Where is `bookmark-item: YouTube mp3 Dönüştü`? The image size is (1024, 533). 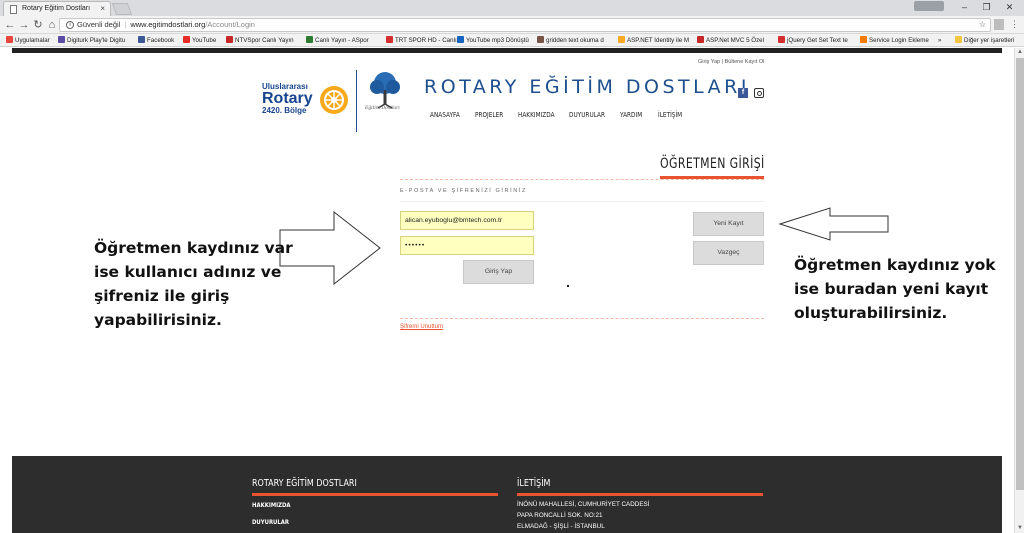
bookmark-item: YouTube mp3 Dönüştü is located at coordinates (493, 40).